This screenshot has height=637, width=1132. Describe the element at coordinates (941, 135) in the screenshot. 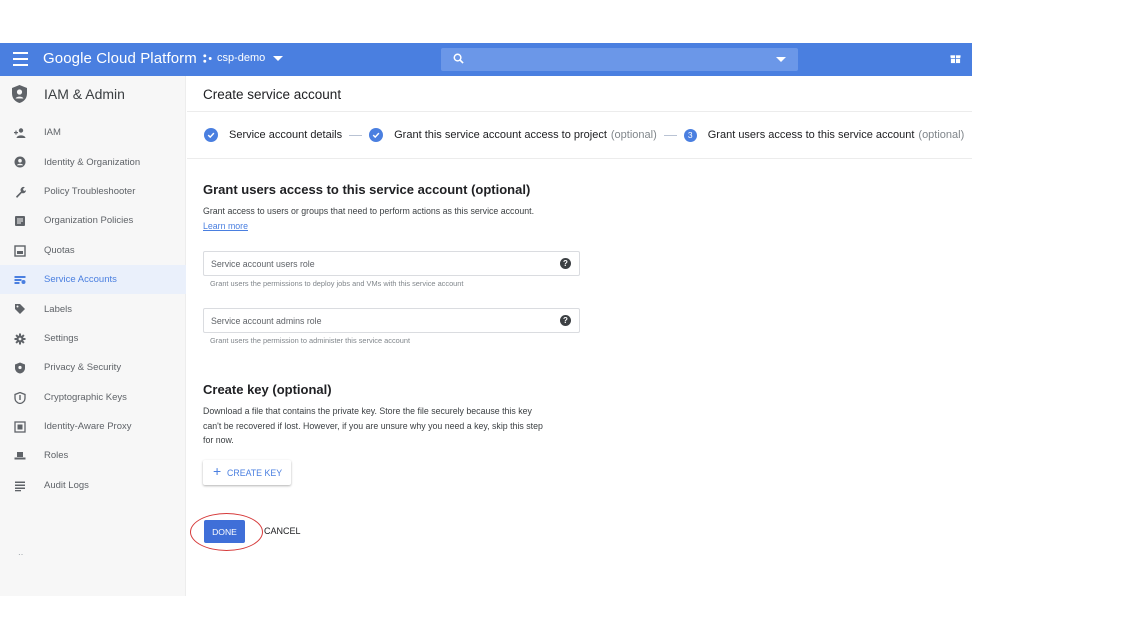

I see `step-3-optional: (optional)` at that location.